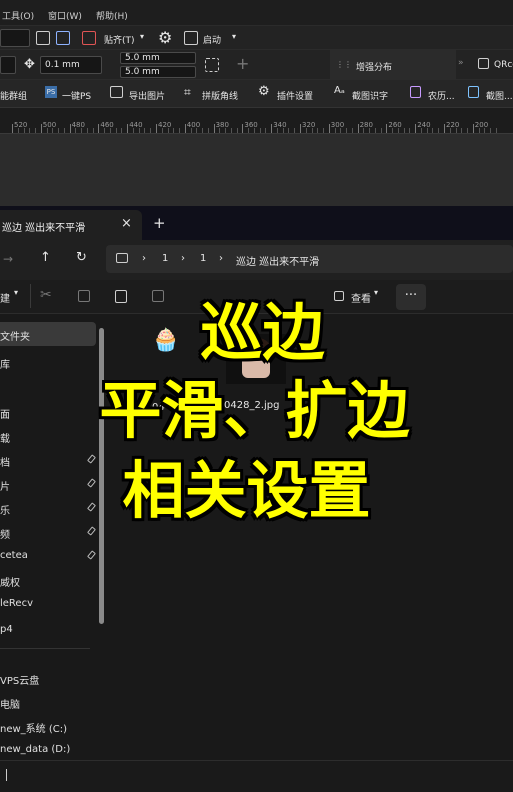 The width and height of the screenshot is (513, 792). Describe the element at coordinates (483, 63) in the screenshot. I see `qr-icon` at that location.